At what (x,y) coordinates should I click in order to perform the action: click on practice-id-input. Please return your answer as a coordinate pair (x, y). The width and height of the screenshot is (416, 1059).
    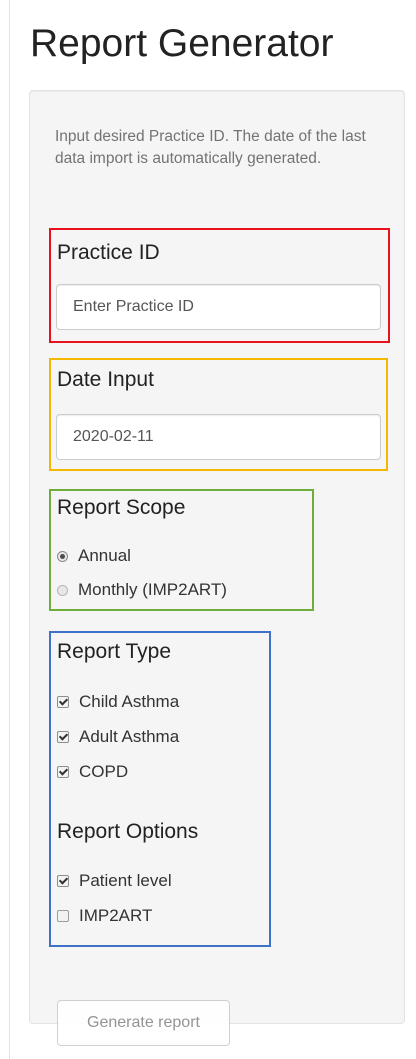
    Looking at the image, I should click on (218, 307).